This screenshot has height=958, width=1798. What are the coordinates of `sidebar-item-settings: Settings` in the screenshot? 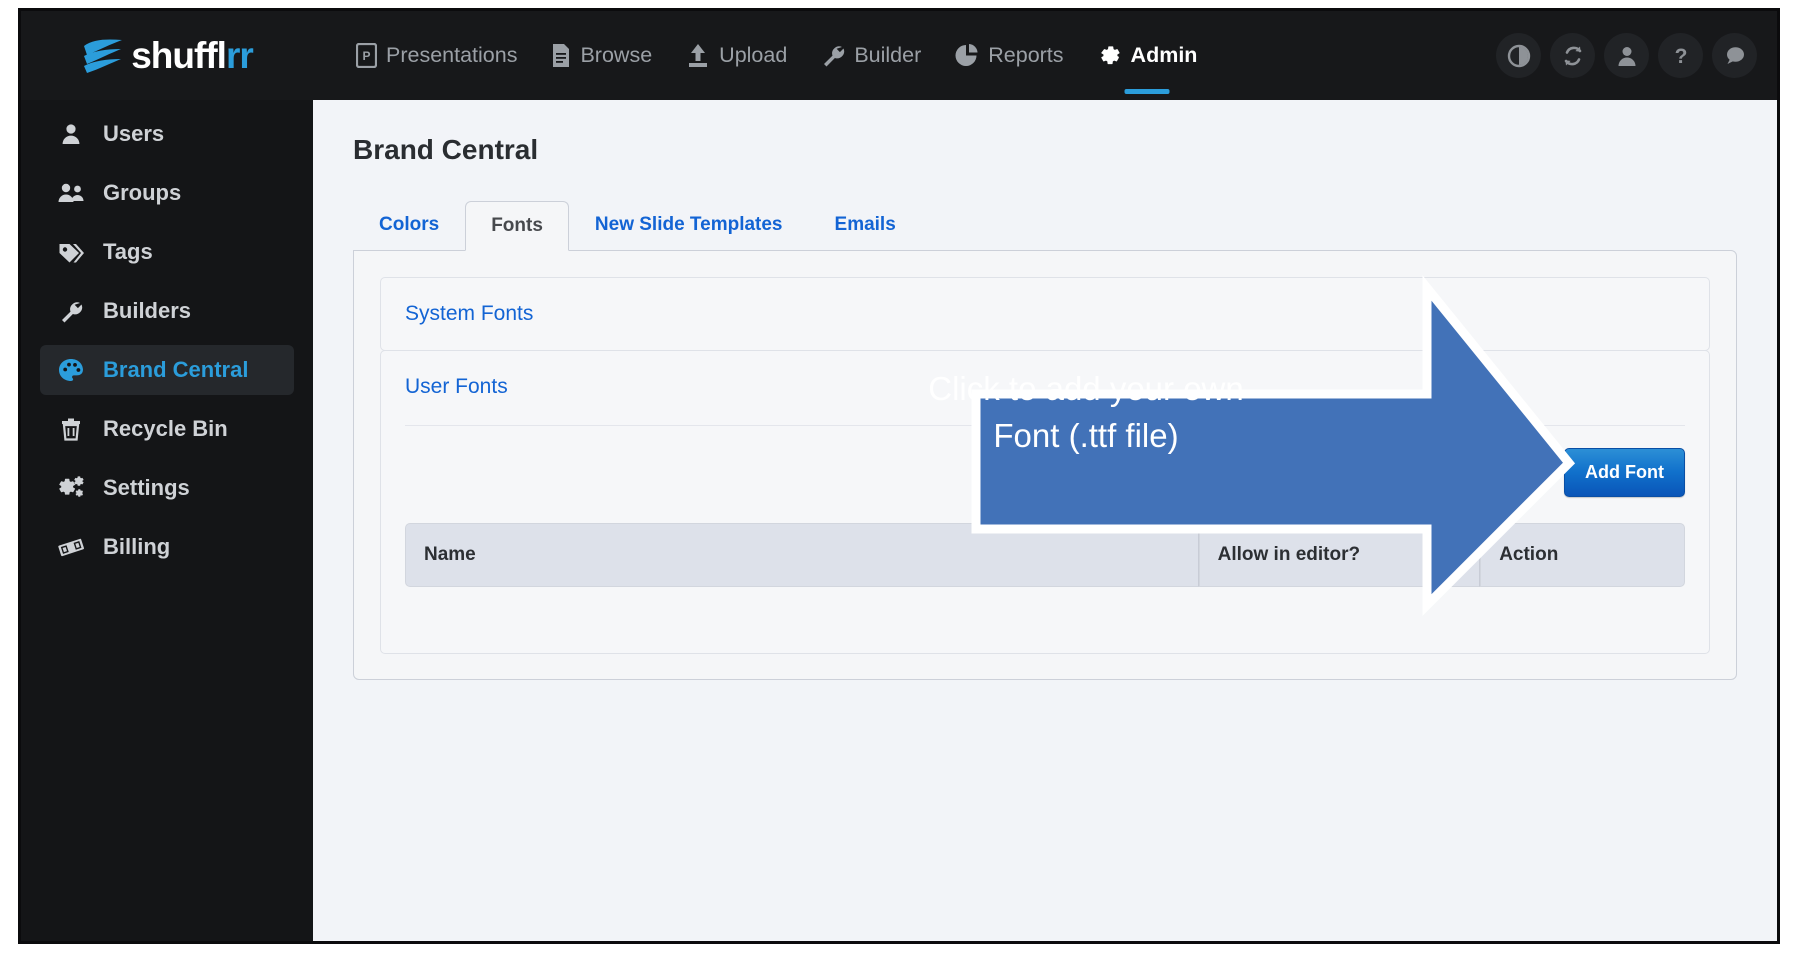 It's located at (167, 488).